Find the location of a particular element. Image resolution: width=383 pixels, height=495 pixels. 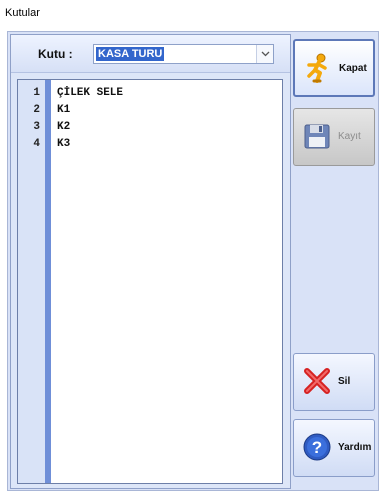

kutu-selected-value: KASA TURU is located at coordinates (130, 54).